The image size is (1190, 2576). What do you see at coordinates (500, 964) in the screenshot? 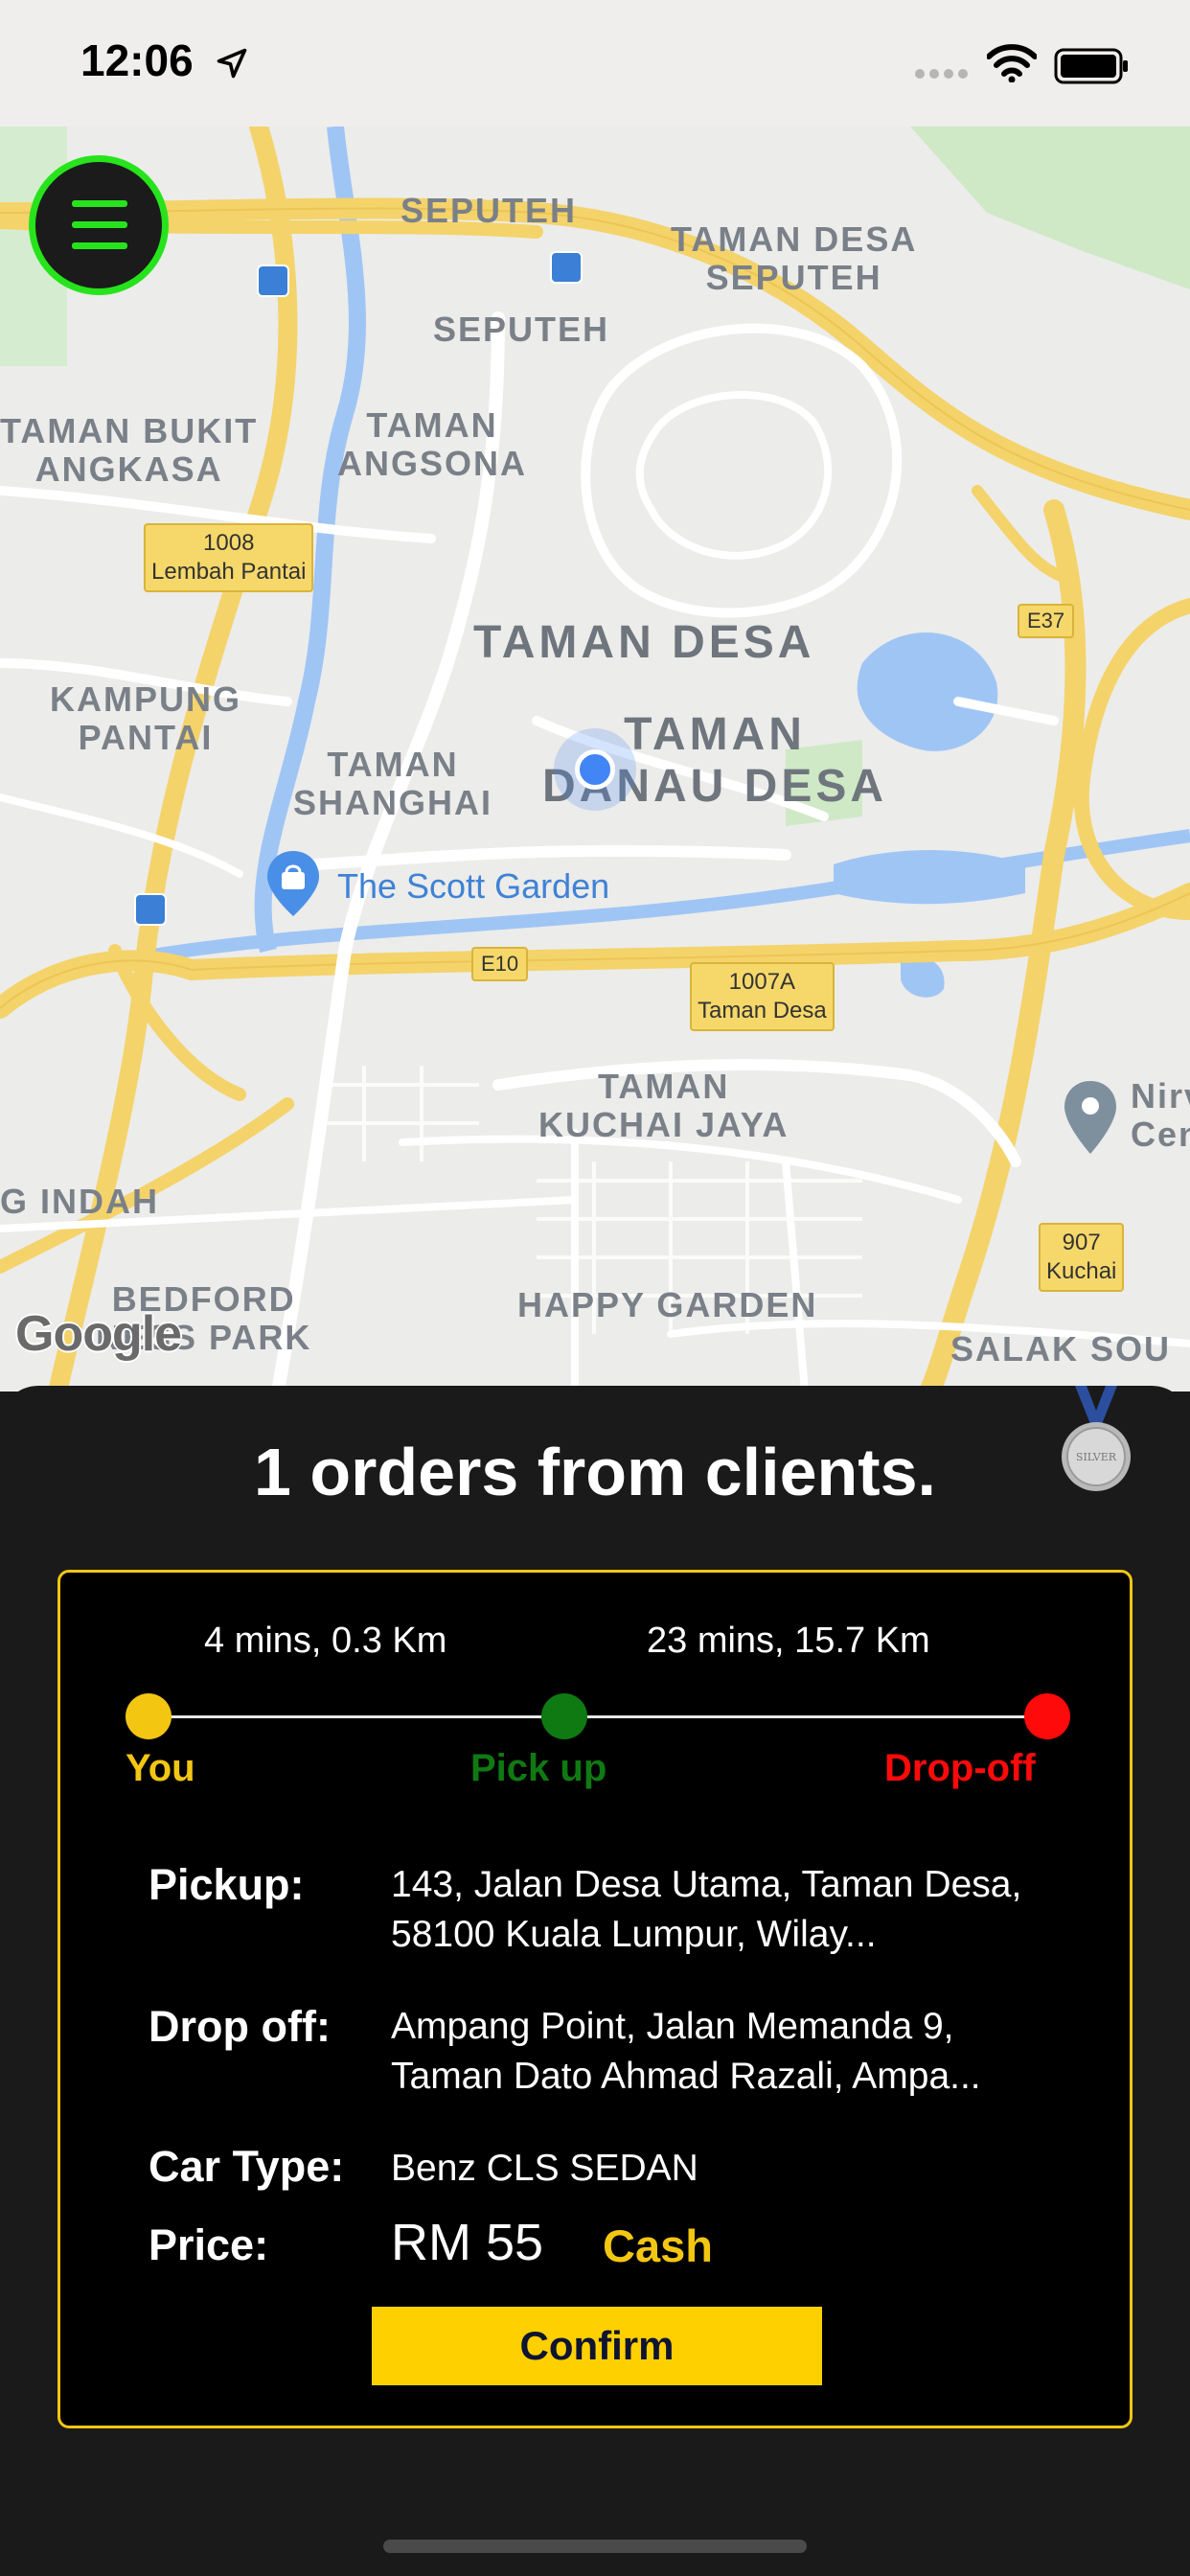
I see `road-shield: E10` at bounding box center [500, 964].